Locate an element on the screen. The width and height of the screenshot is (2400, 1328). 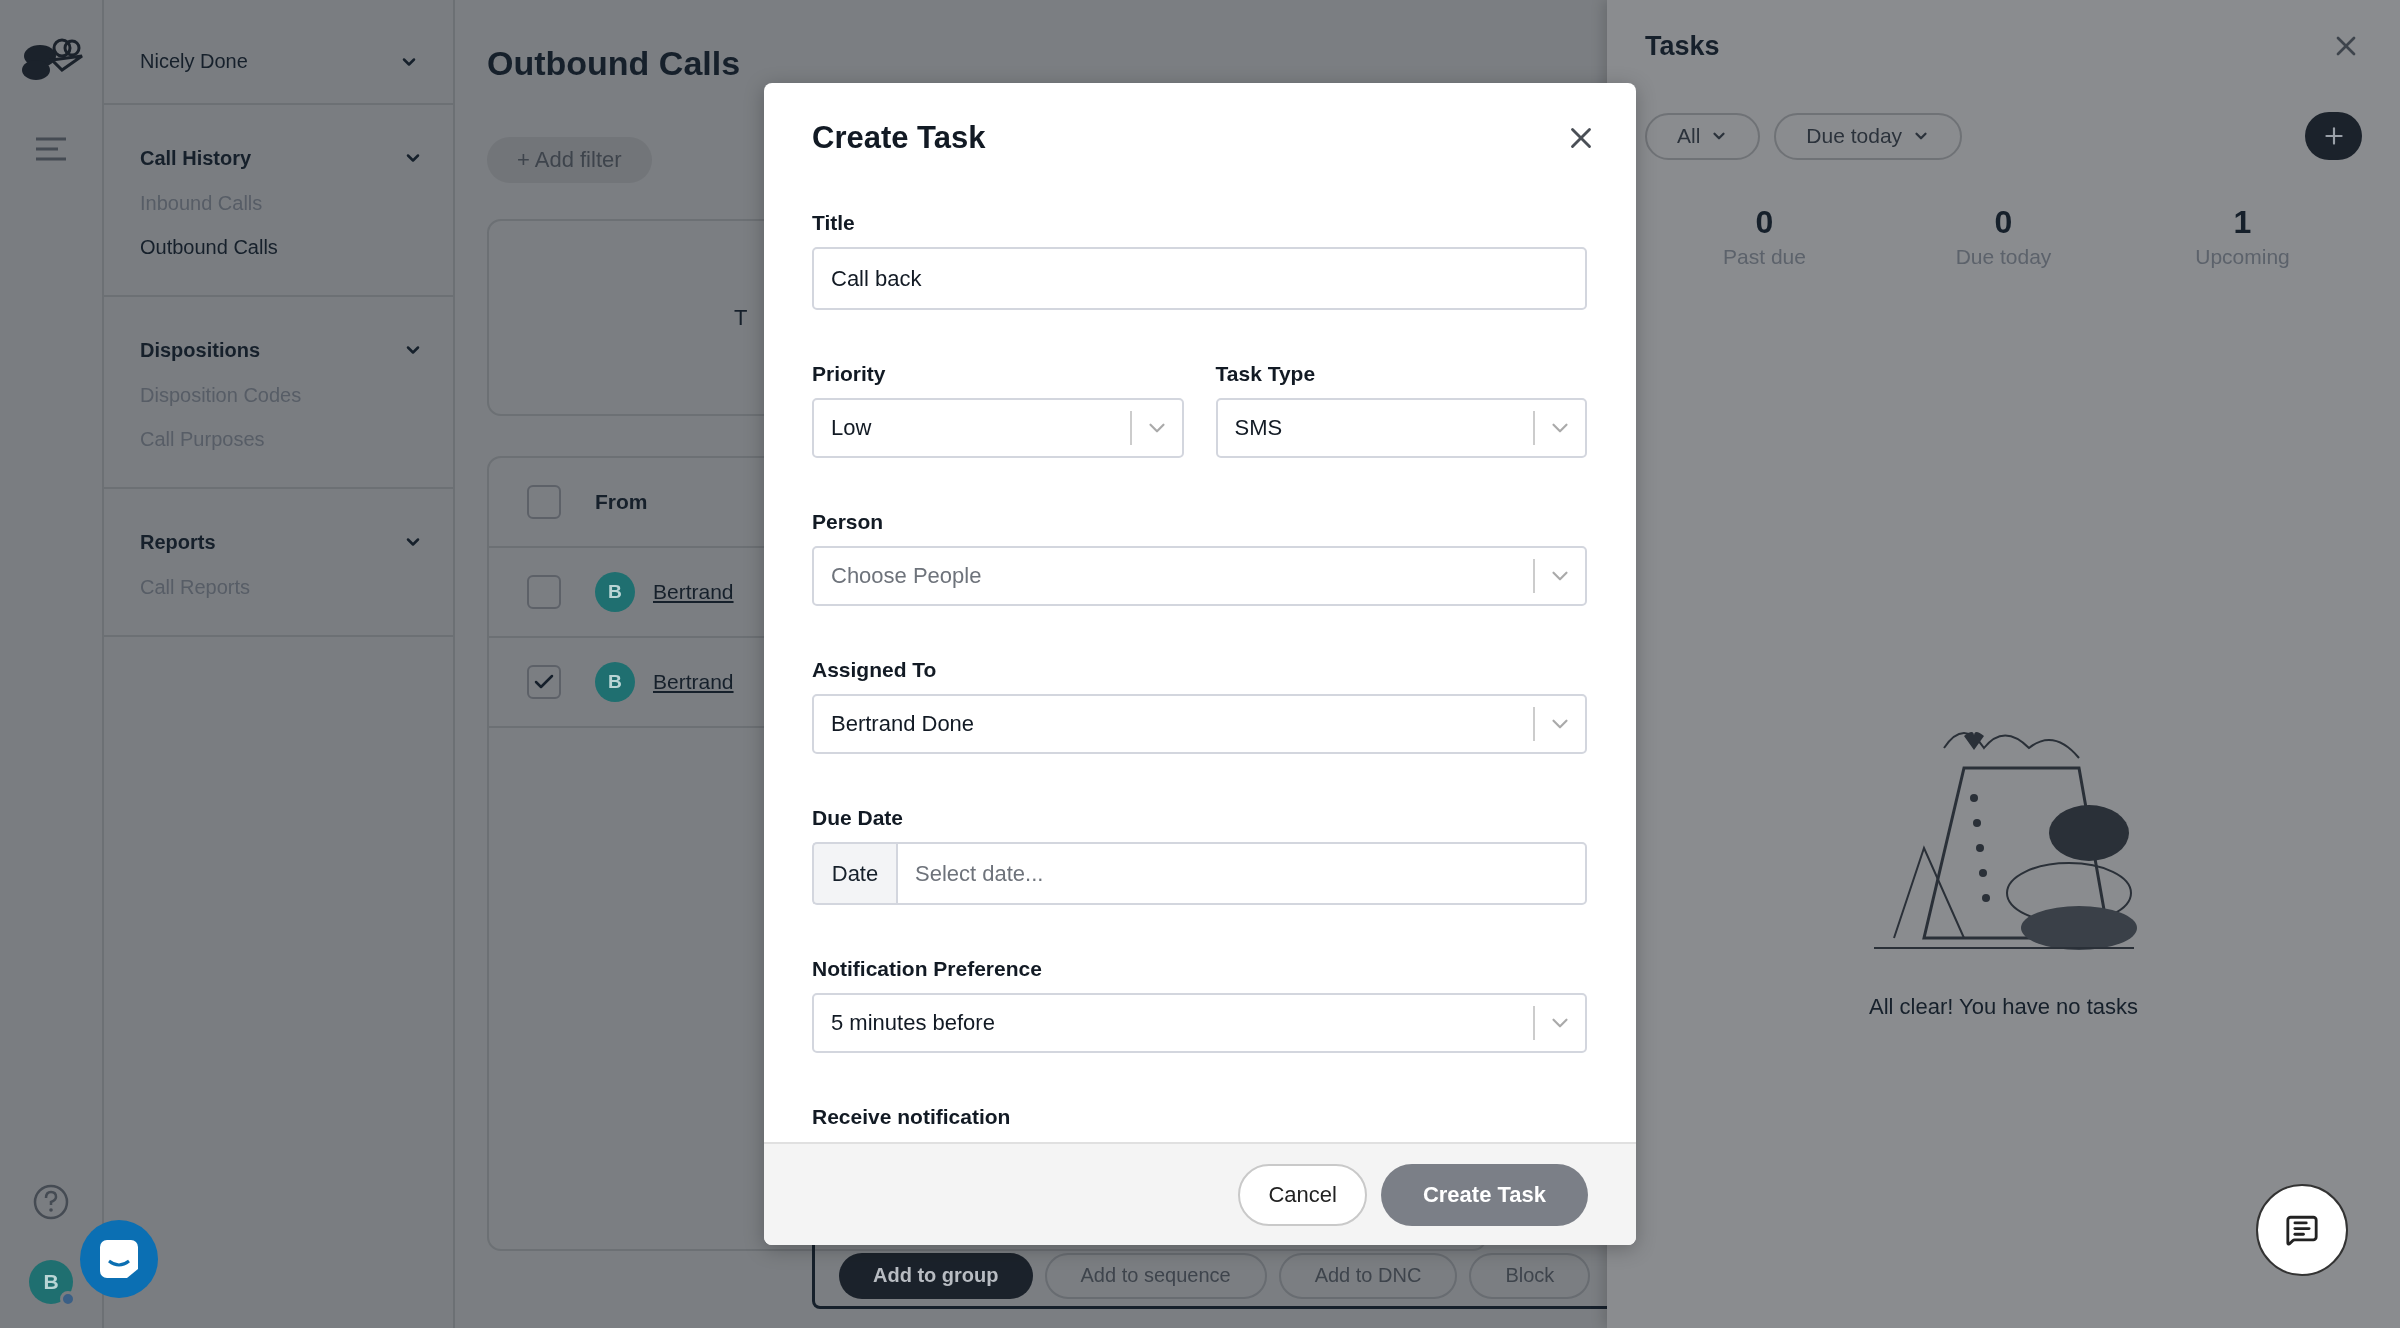
filter-dropdown: All is located at coordinates (1703, 136).